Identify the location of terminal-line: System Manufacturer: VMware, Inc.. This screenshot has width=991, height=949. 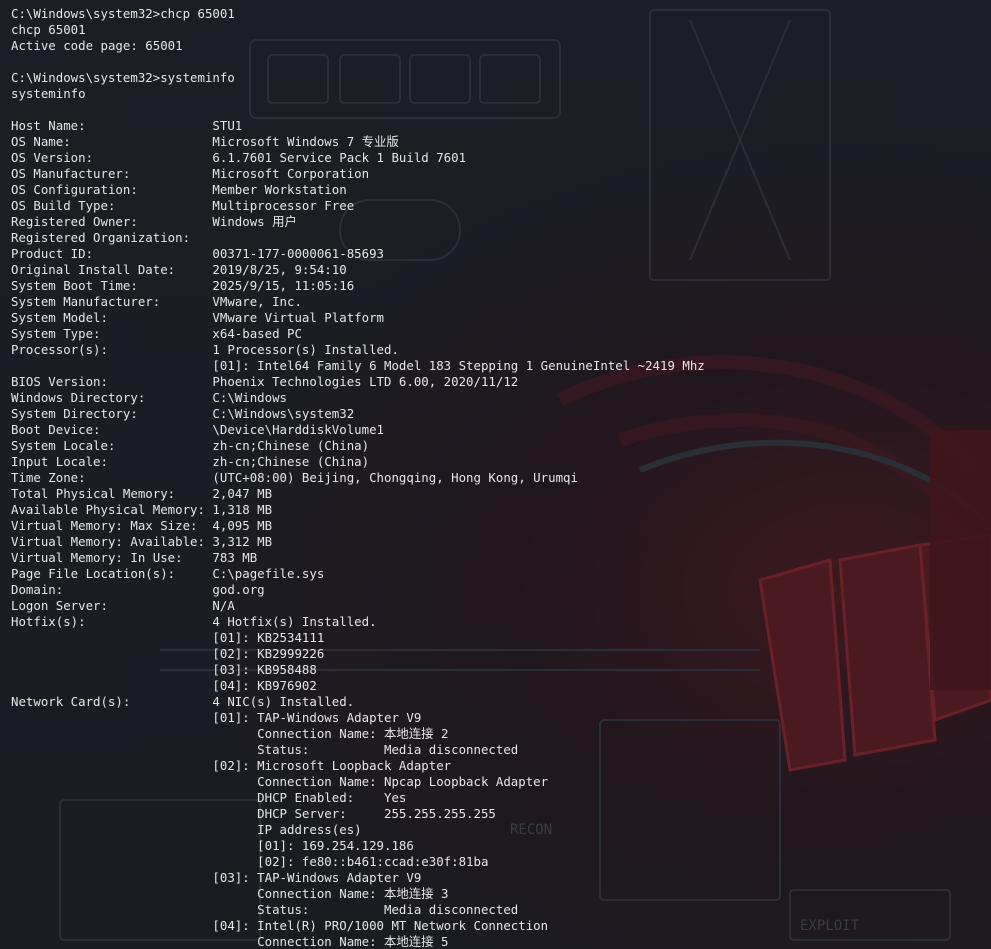
(156, 301).